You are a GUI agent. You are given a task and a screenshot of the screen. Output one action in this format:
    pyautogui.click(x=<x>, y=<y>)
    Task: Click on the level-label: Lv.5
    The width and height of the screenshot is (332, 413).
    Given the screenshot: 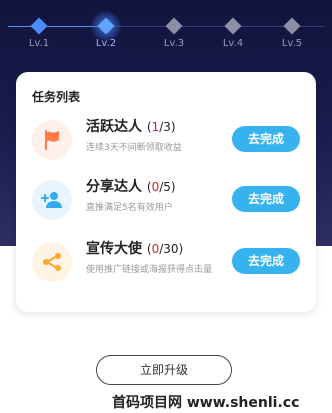 What is the action you would take?
    pyautogui.click(x=292, y=43)
    